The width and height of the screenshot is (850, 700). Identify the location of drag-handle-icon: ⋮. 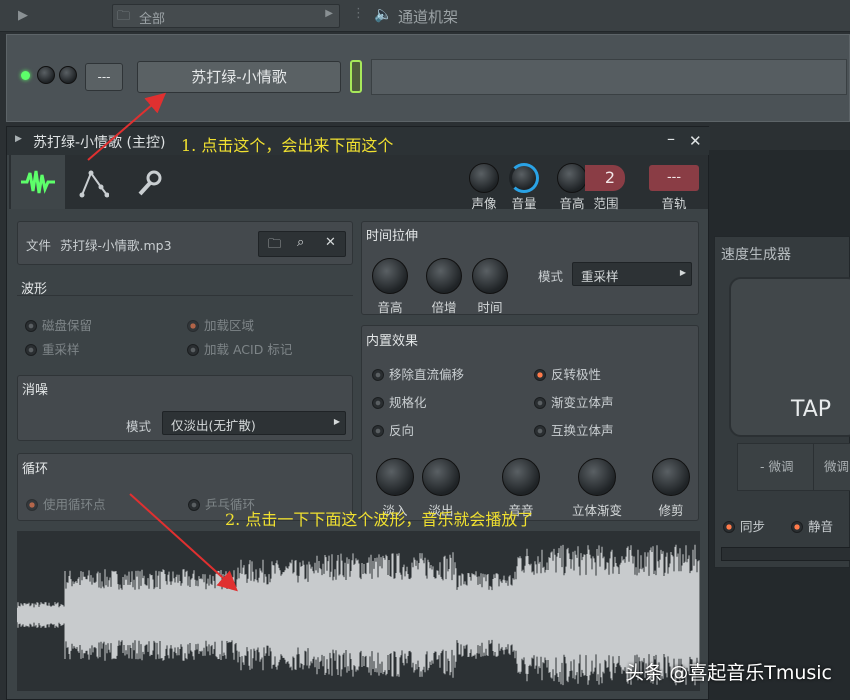
(358, 13).